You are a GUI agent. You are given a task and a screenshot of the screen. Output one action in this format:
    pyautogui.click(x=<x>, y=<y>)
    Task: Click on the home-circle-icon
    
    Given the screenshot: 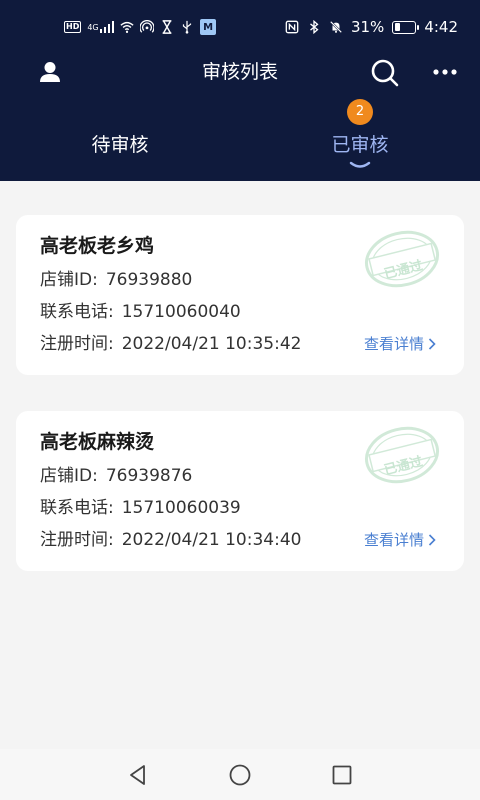 What is the action you would take?
    pyautogui.click(x=240, y=775)
    